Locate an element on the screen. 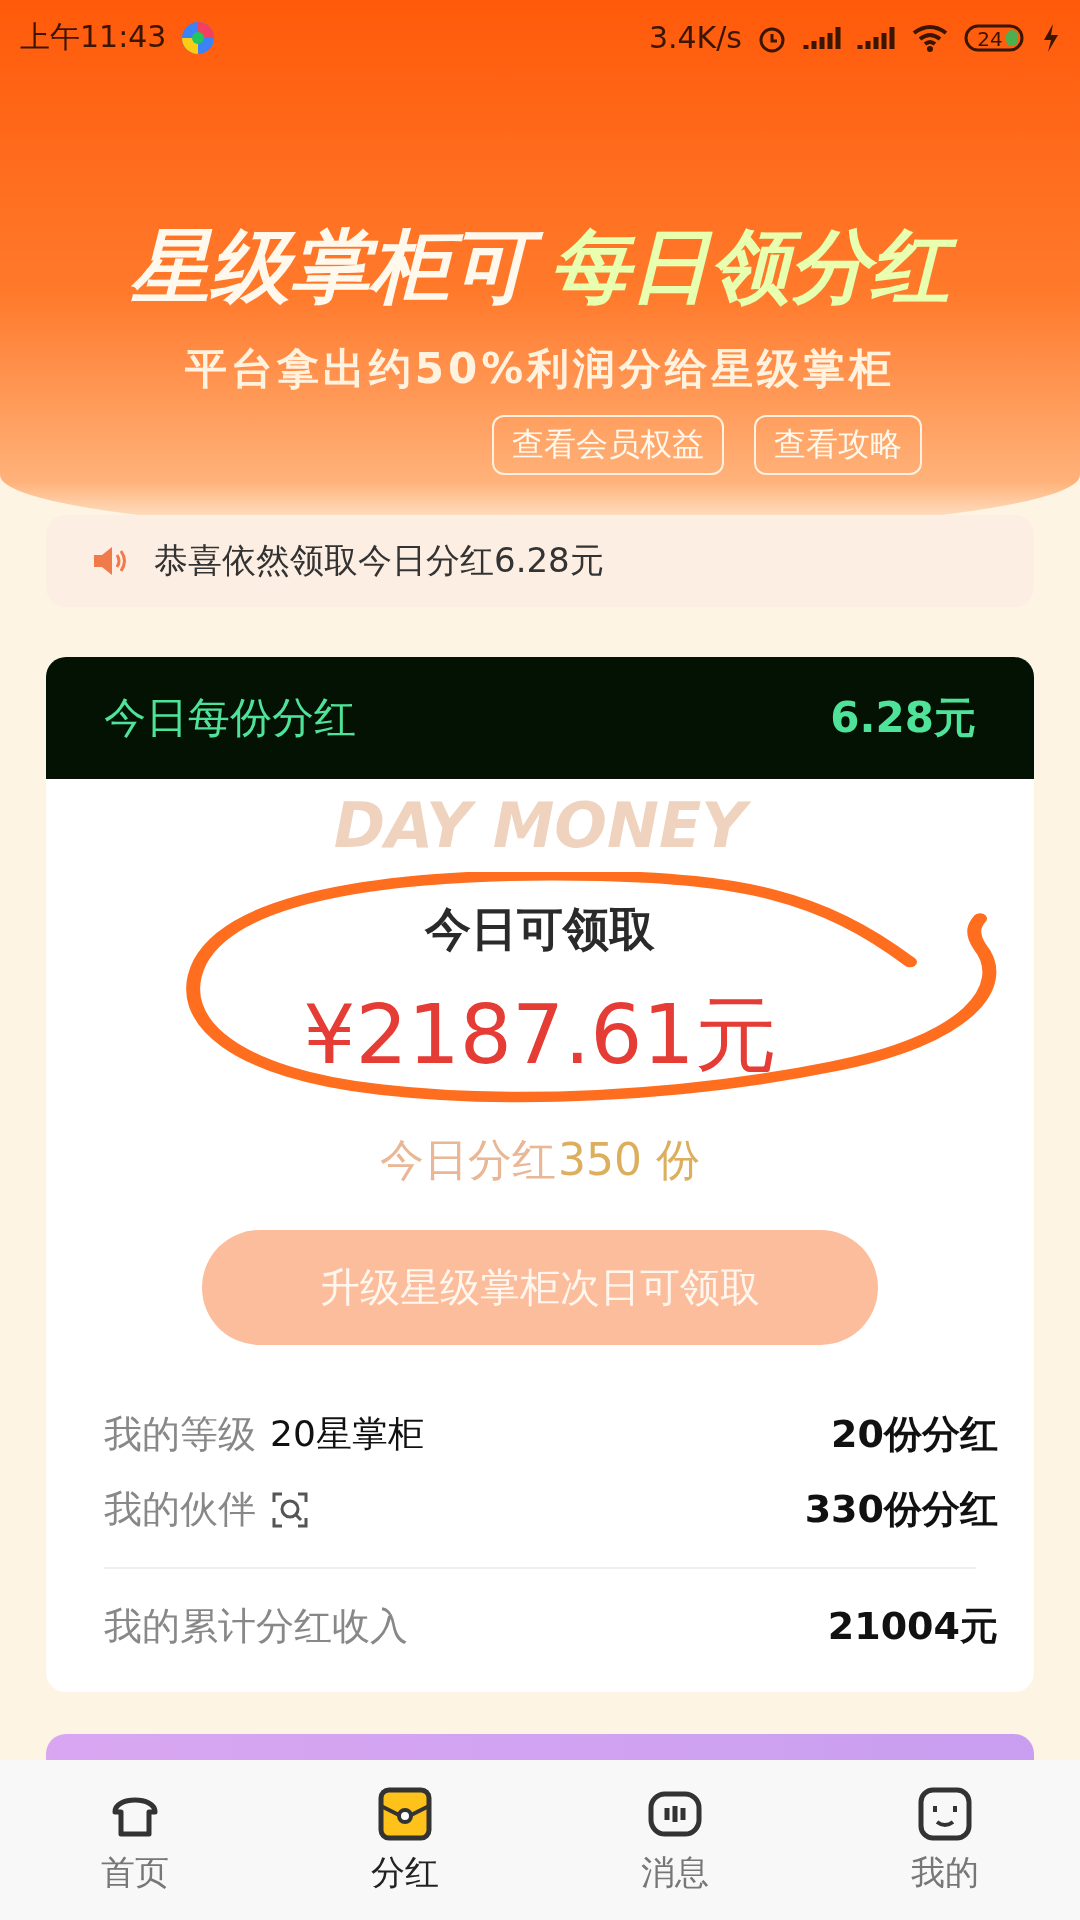 This screenshot has height=1920, width=1080. notice-text: 恭喜依然领取今日分红6.28元 is located at coordinates (379, 560).